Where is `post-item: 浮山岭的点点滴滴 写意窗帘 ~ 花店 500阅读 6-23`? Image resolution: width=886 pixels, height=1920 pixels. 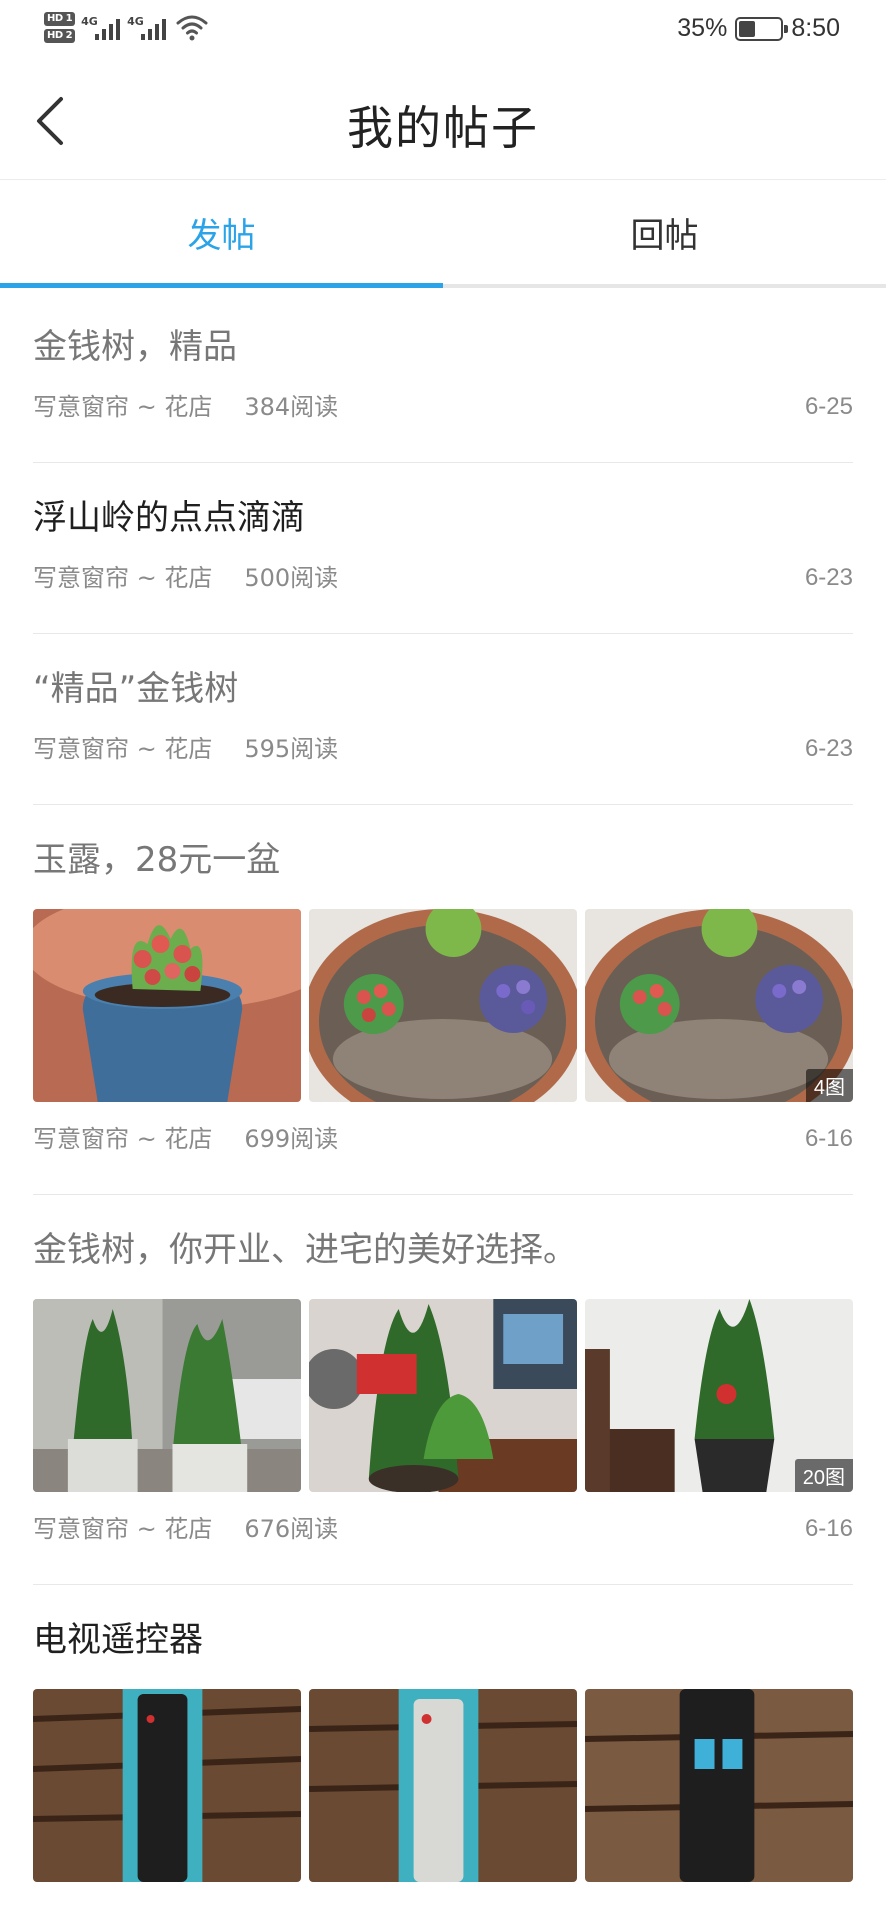
post-item: 浮山岭的点点滴滴 写意窗帘 ~ 花店 500阅读 6-23 is located at coordinates (443, 548).